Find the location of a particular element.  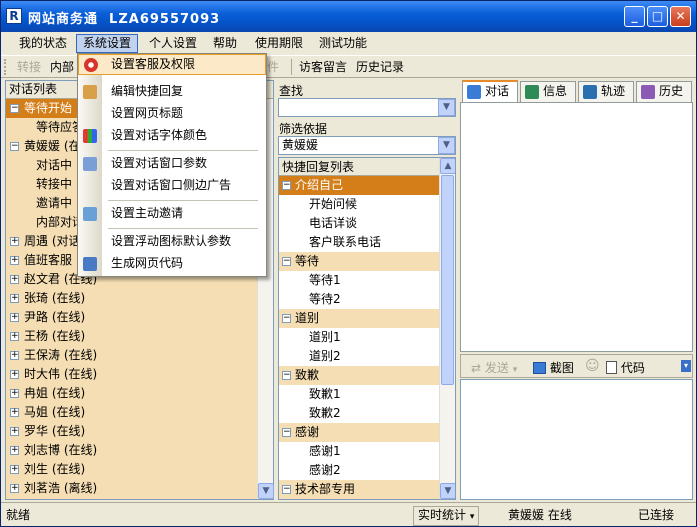

quick-reply-group: − 等待 is located at coordinates (359, 261).